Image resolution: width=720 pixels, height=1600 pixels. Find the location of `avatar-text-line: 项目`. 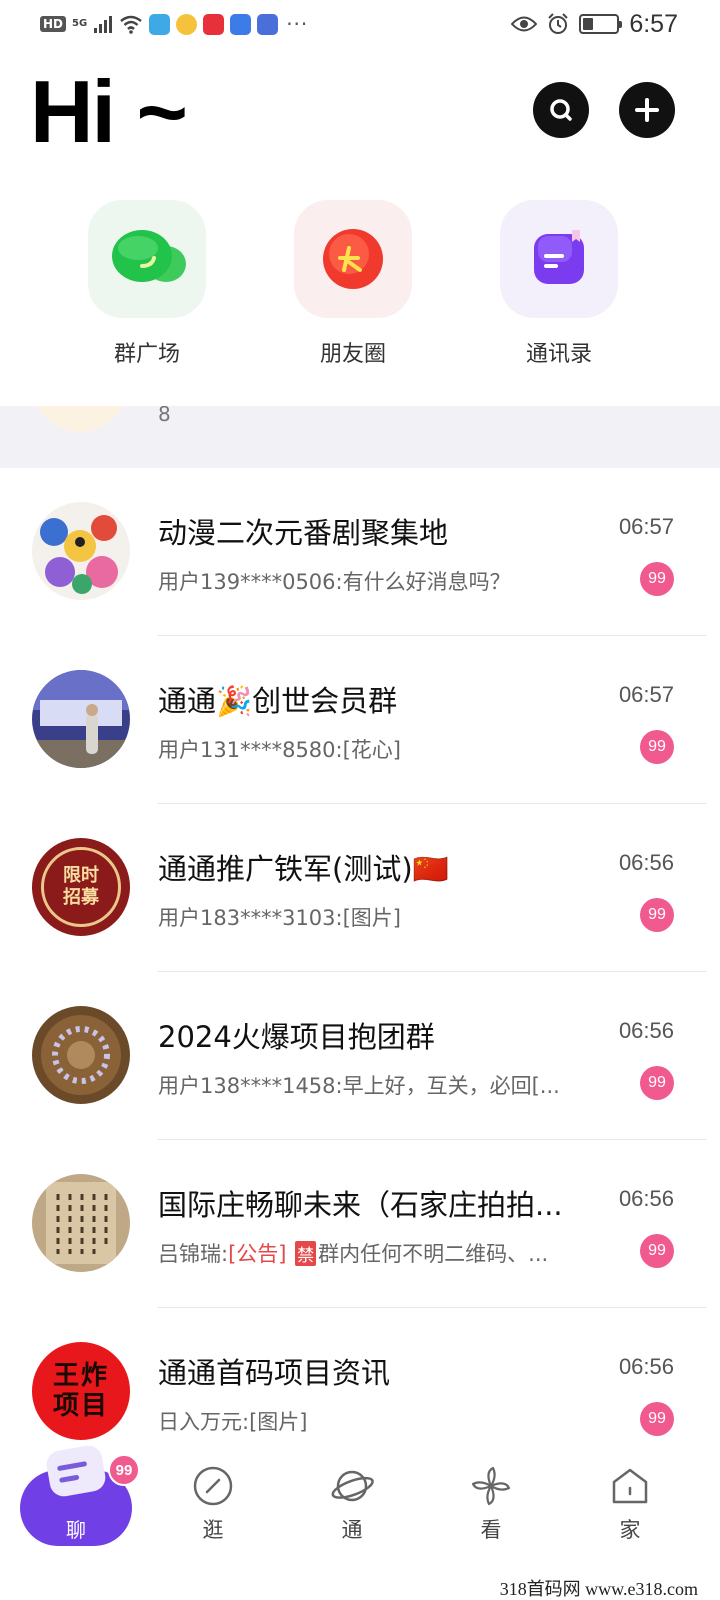

avatar-text-line: 项目 is located at coordinates (80, 1406).